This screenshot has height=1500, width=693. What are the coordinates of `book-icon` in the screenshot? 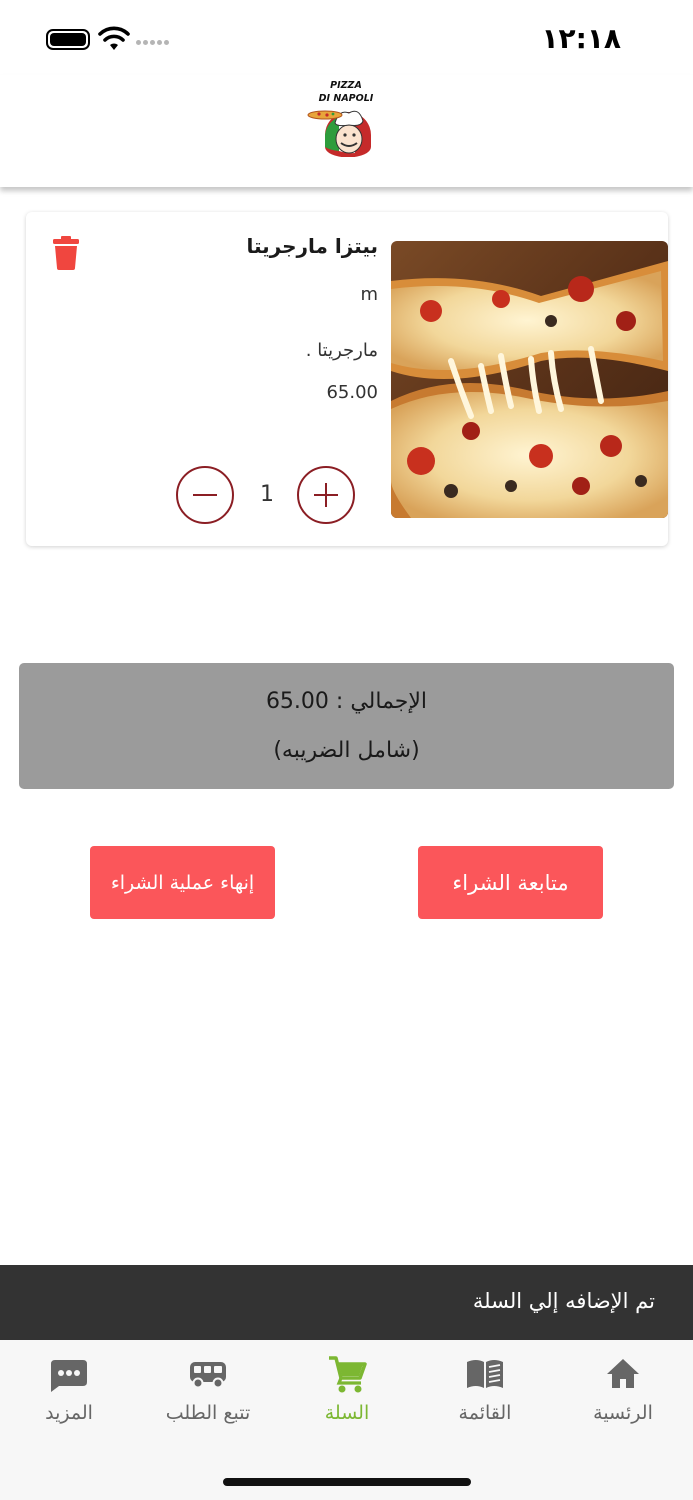 It's located at (485, 1374).